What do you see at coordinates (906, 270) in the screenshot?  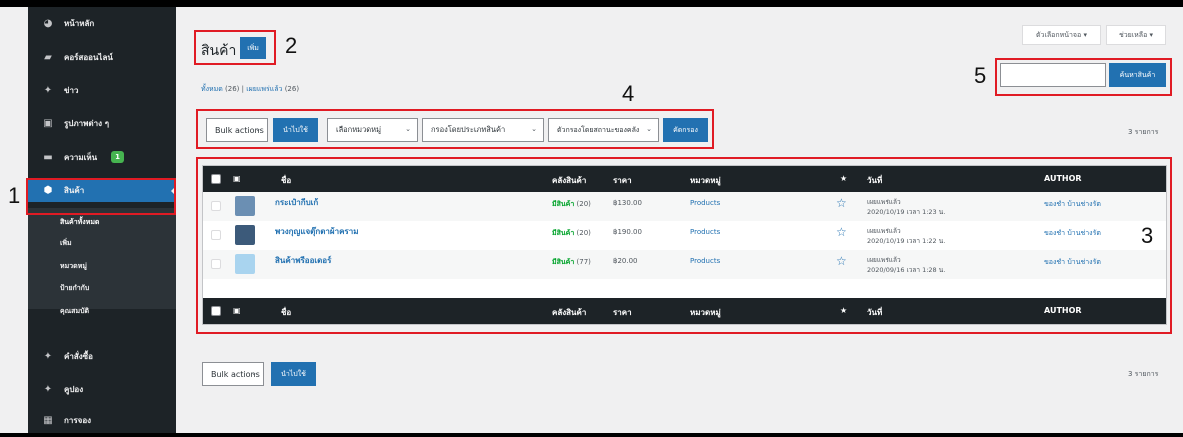 I see `post-date: 2020/09/16 เวลา 1:28 น.` at bounding box center [906, 270].